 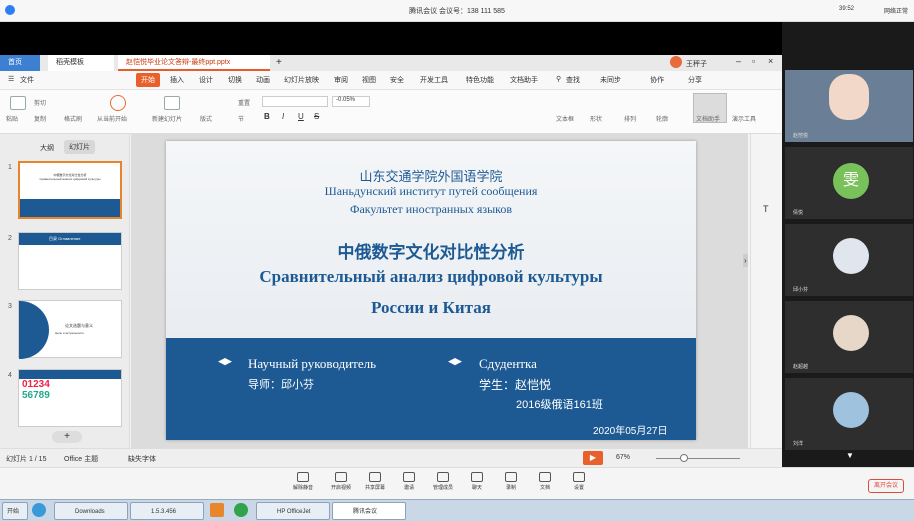 What do you see at coordinates (142, 459) in the screenshot?
I see `missing-font-button: 缺失字体` at bounding box center [142, 459].